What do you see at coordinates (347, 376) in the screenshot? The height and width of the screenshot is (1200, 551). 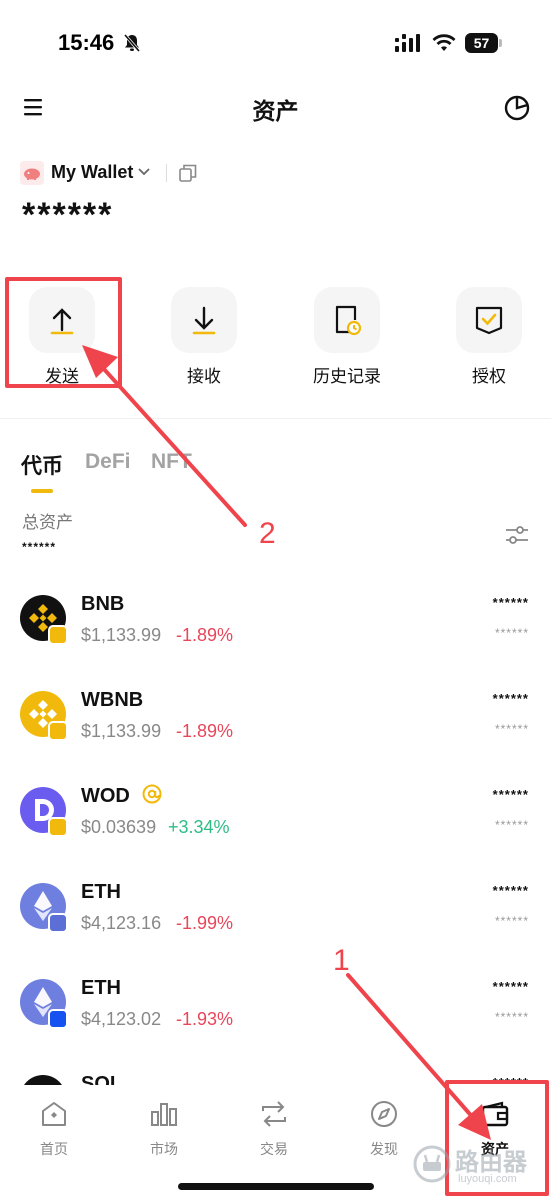 I see `history-label: 历史记录` at bounding box center [347, 376].